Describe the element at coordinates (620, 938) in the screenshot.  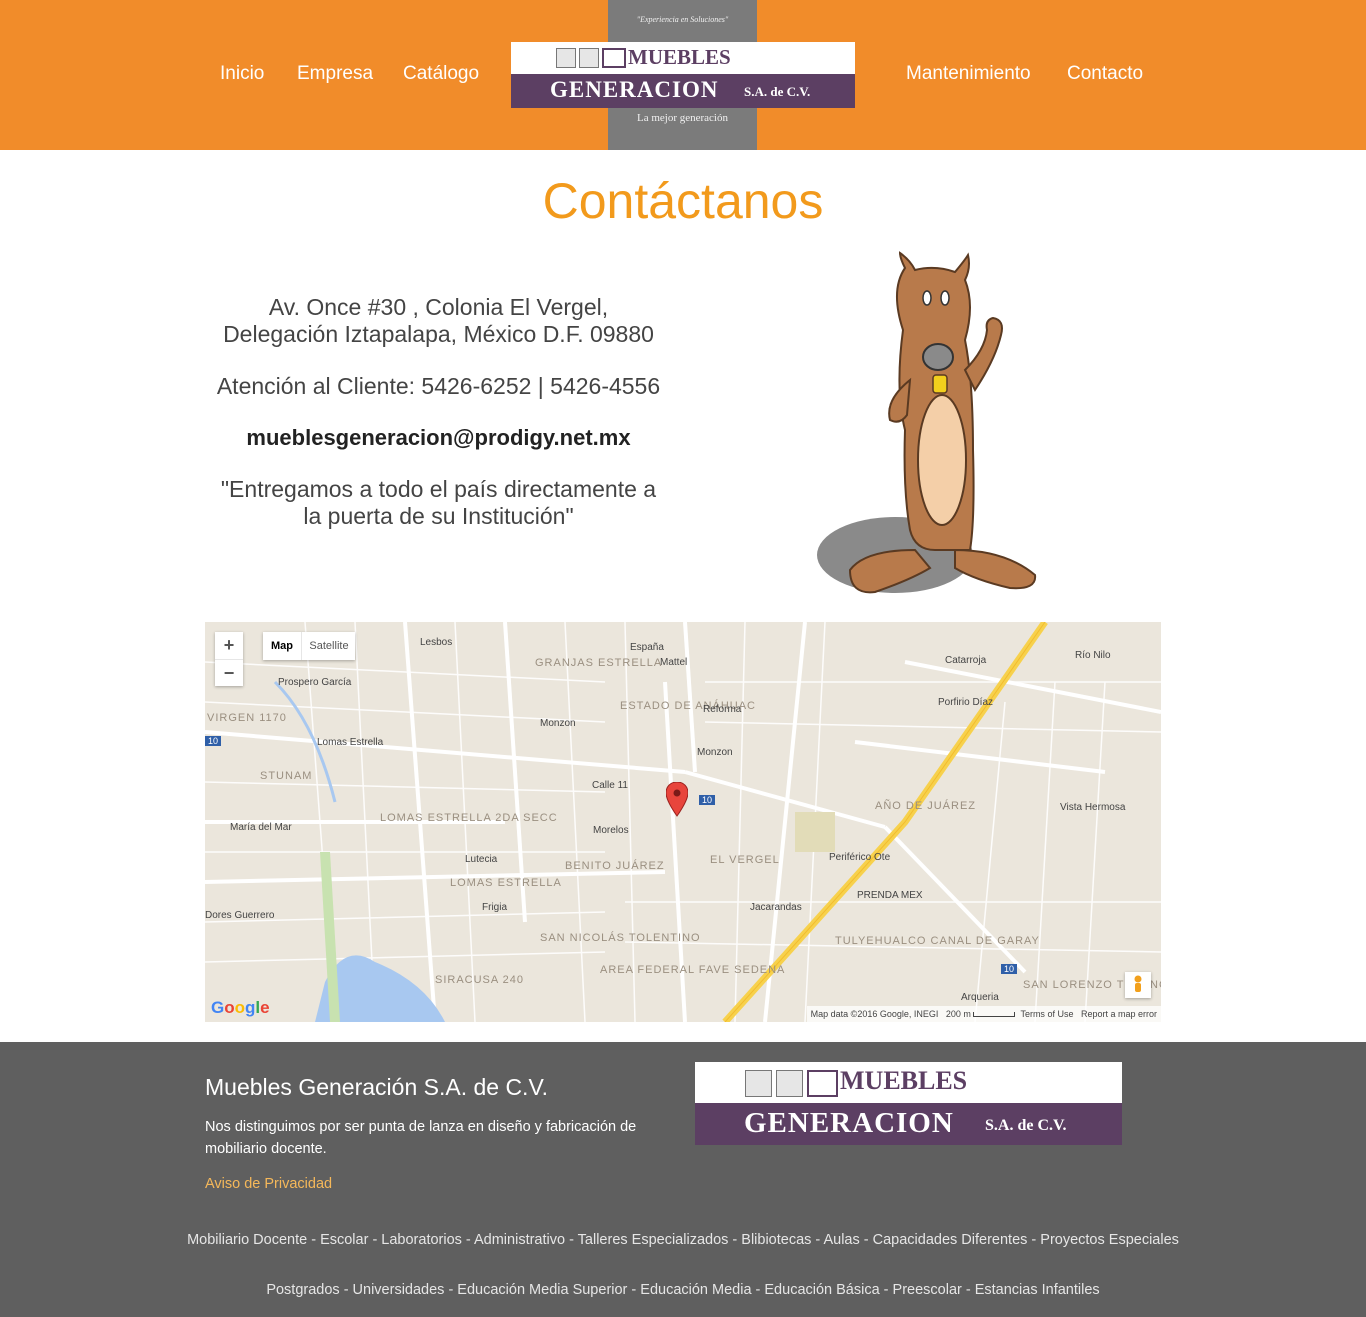
I see `map-area-label: SAN NICOLÁS TOLENTINO` at that location.